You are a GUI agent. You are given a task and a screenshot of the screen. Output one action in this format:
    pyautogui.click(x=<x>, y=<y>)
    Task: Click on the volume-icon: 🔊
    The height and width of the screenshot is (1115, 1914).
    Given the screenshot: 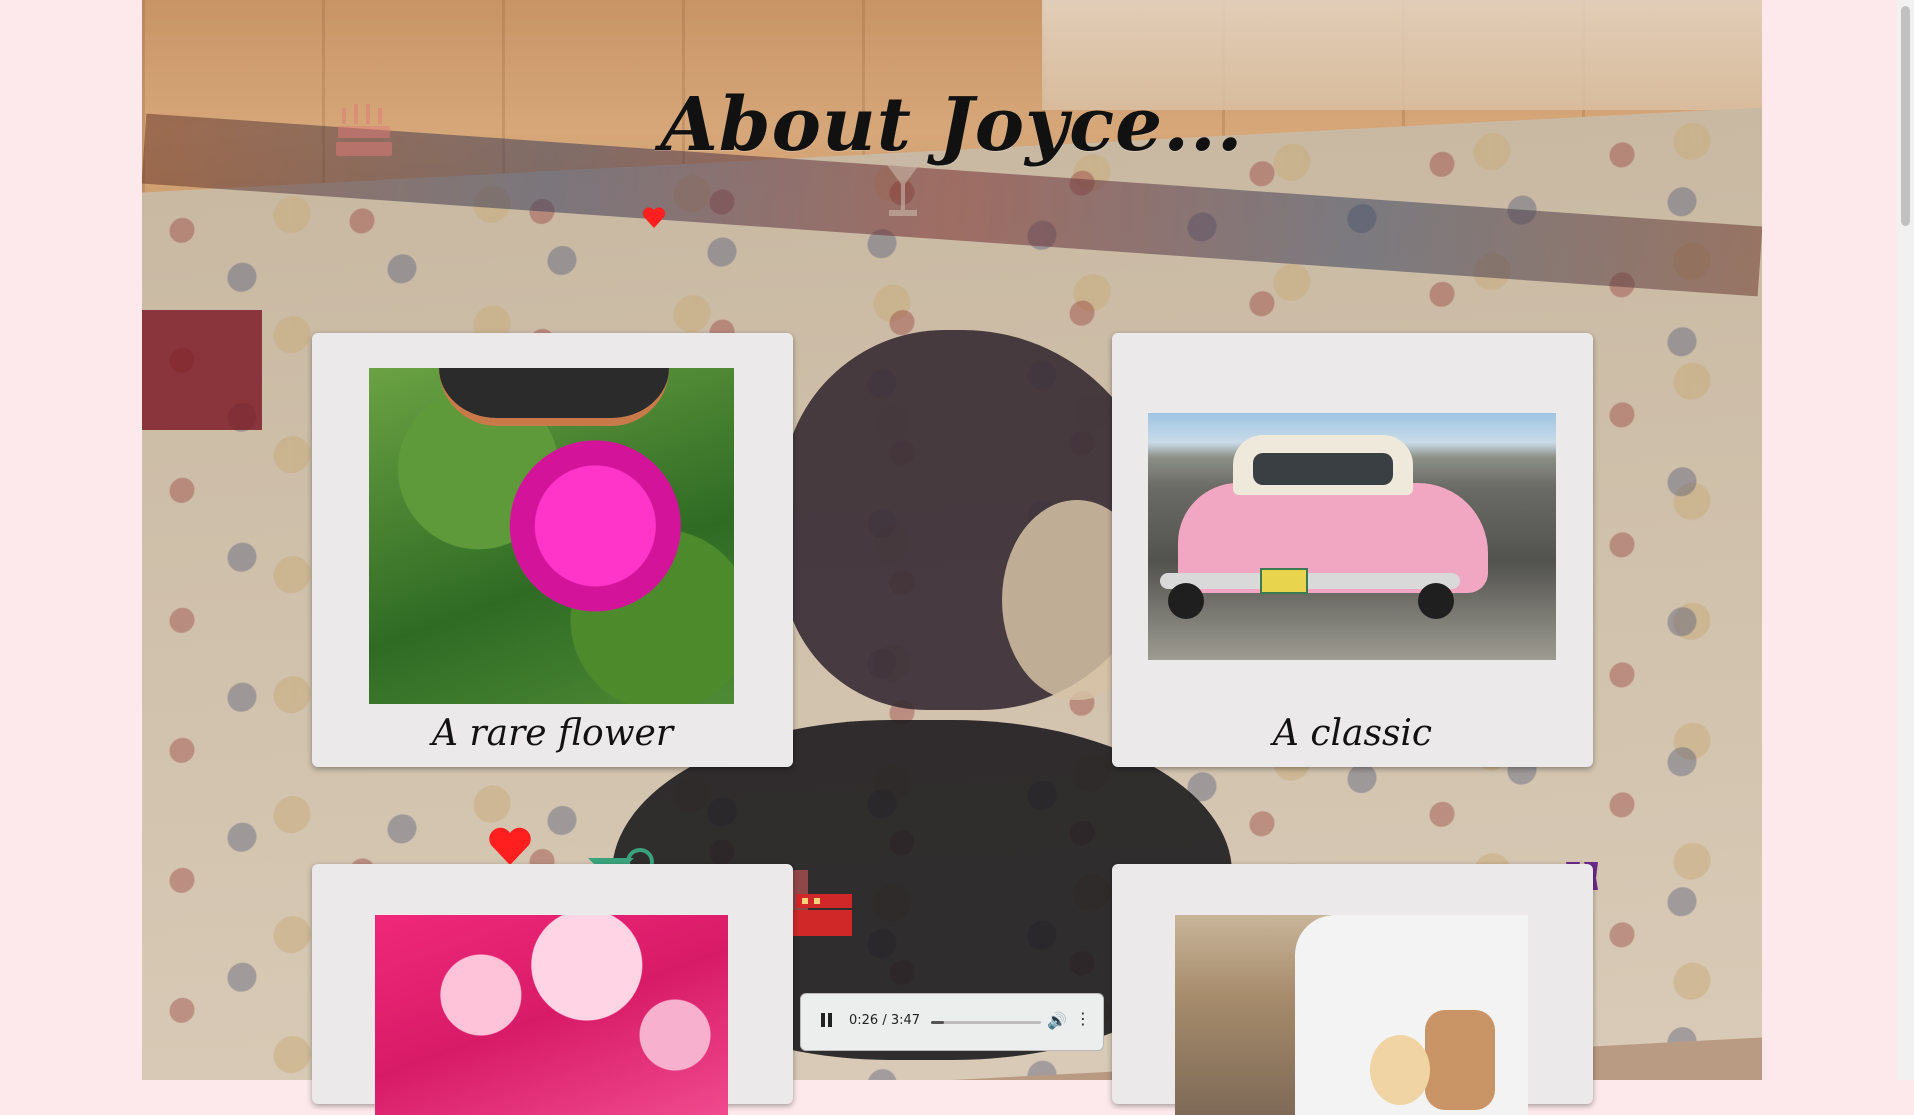 What is the action you would take?
    pyautogui.click(x=1057, y=1020)
    